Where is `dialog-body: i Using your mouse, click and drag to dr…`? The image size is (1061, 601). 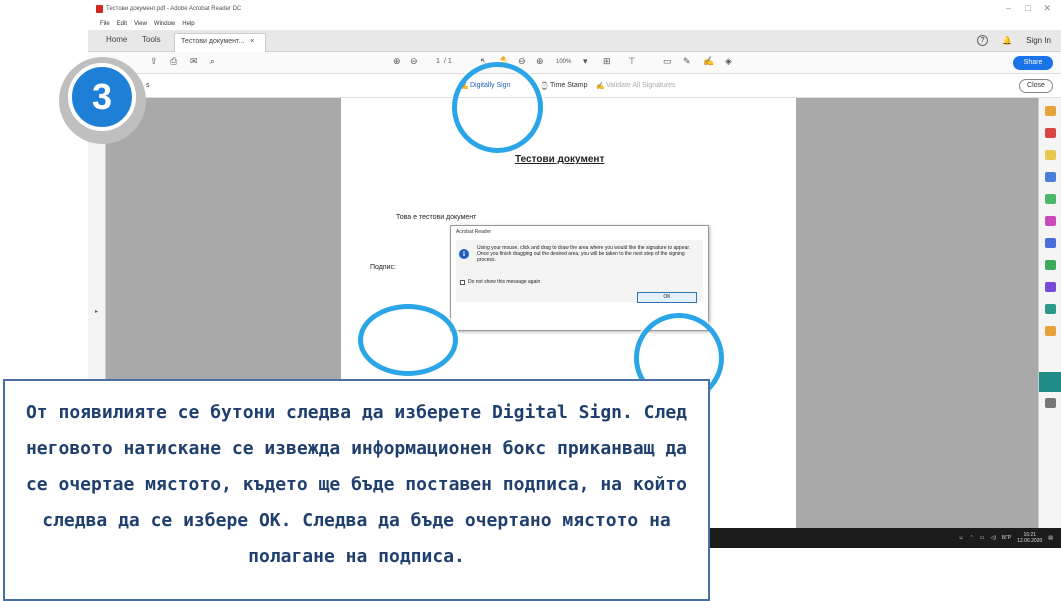 dialog-body: i Using your mouse, click and drag to dr… is located at coordinates (579, 271).